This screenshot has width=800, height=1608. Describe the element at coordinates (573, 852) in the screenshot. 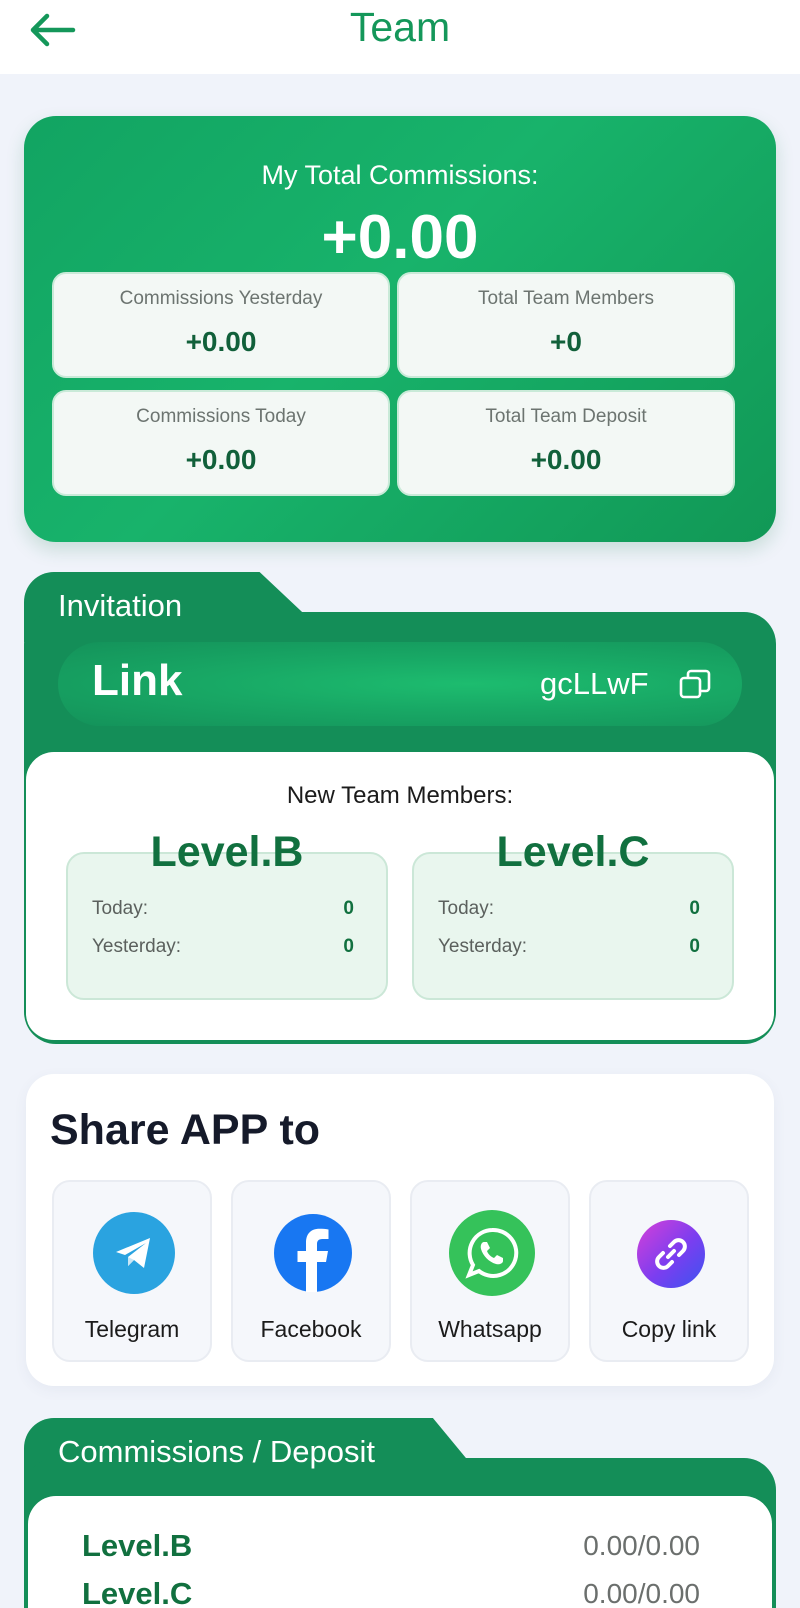

I see `level-c-name: Level.C` at that location.